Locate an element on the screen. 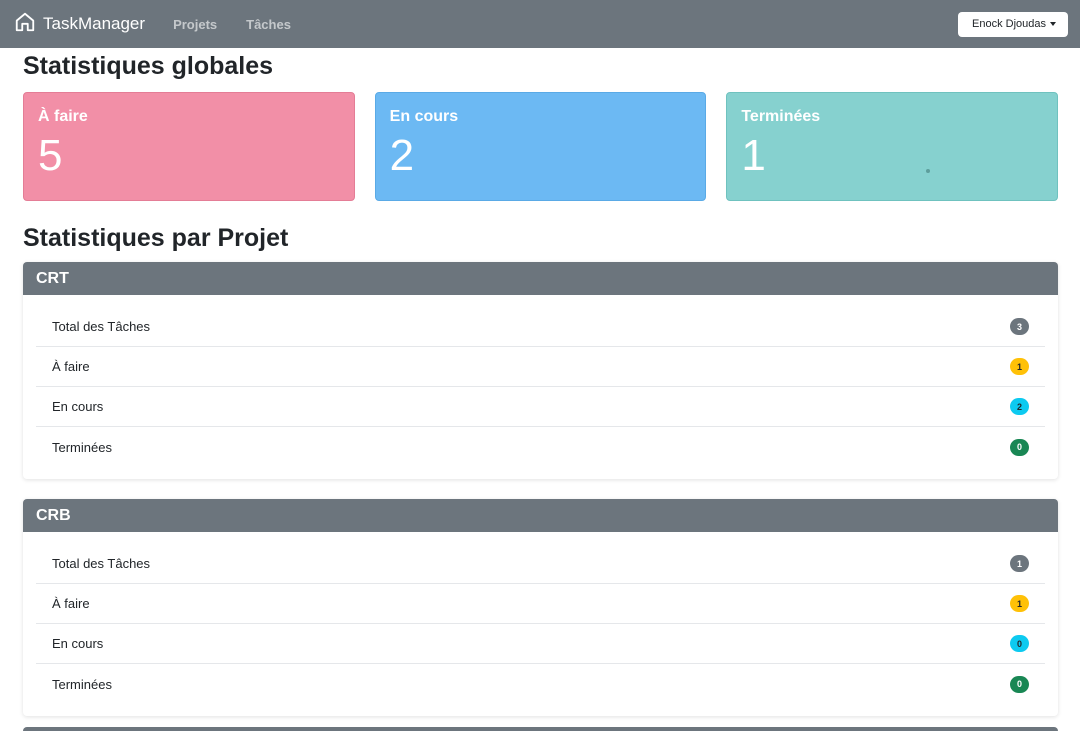 This screenshot has width=1080, height=731. stat-card-todo: À faire 5 is located at coordinates (189, 146).